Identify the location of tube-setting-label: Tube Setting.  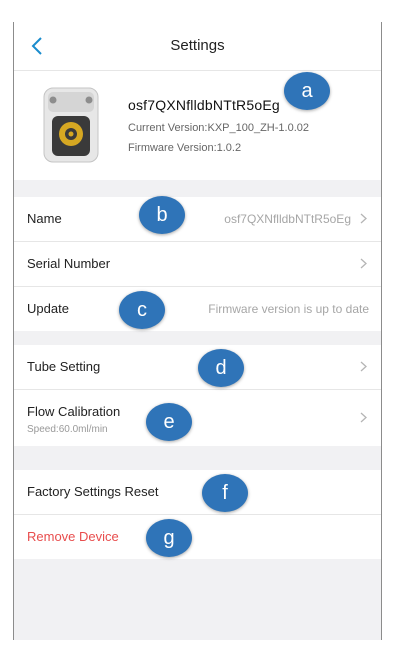
(64, 366).